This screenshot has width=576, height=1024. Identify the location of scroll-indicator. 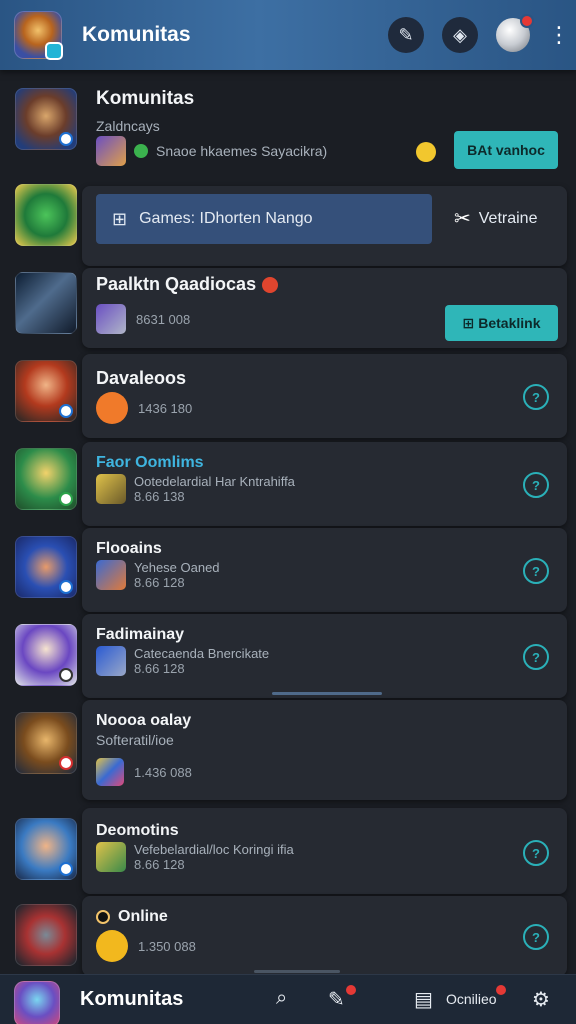
(297, 971).